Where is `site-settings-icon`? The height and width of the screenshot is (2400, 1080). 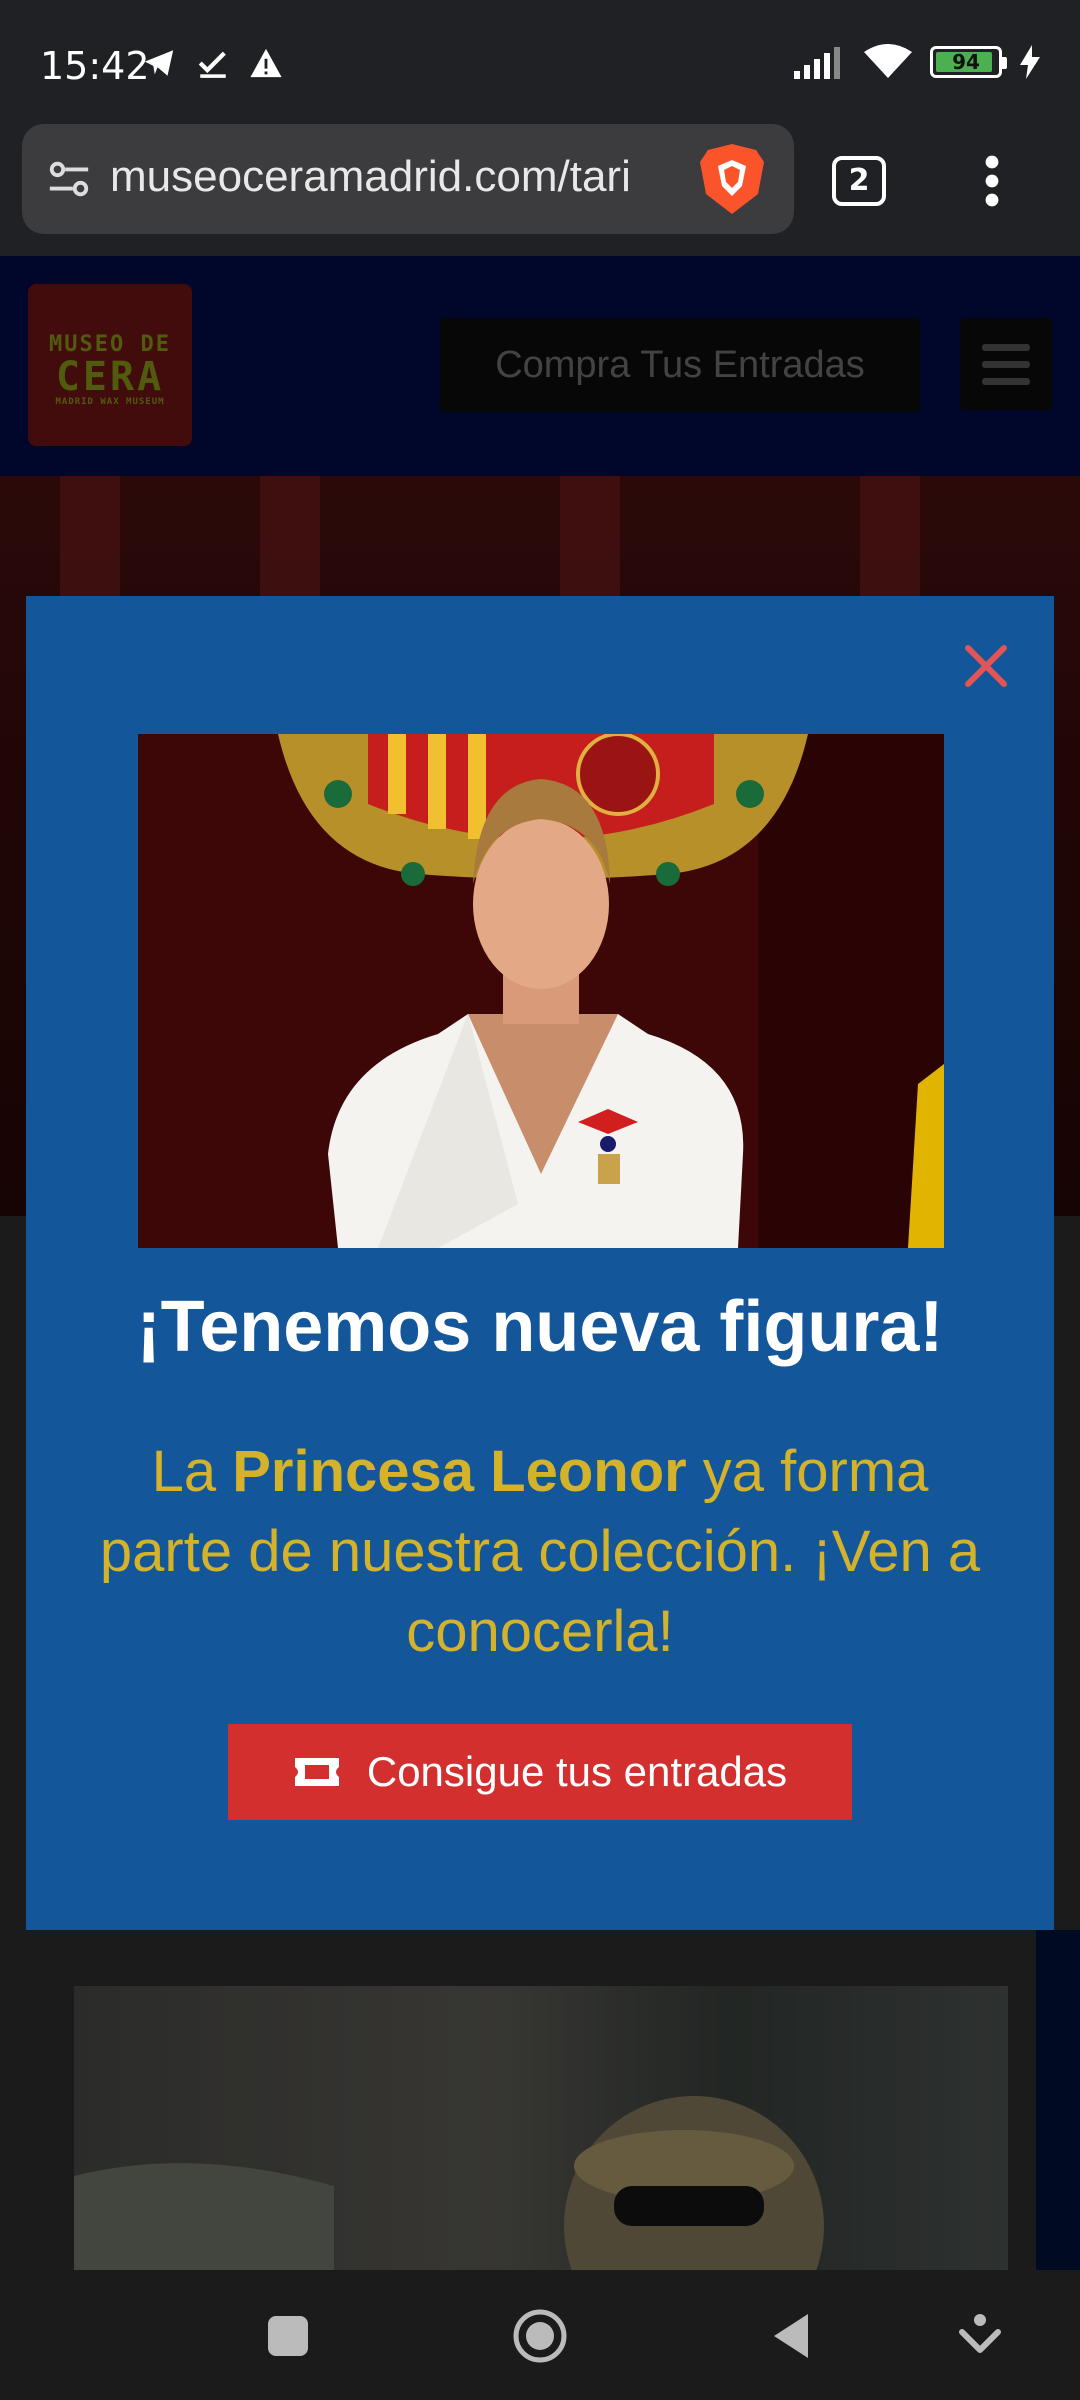
site-settings-icon is located at coordinates (69, 179).